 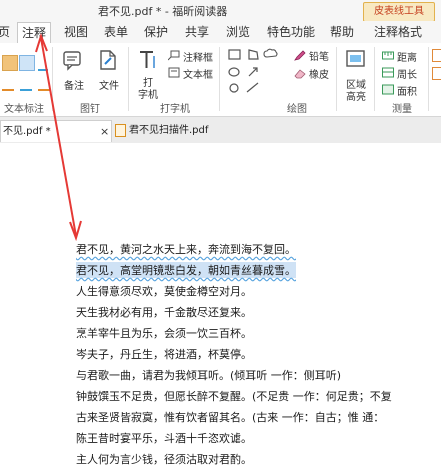 What do you see at coordinates (342, 32) in the screenshot?
I see `tab-help: 帮助` at bounding box center [342, 32].